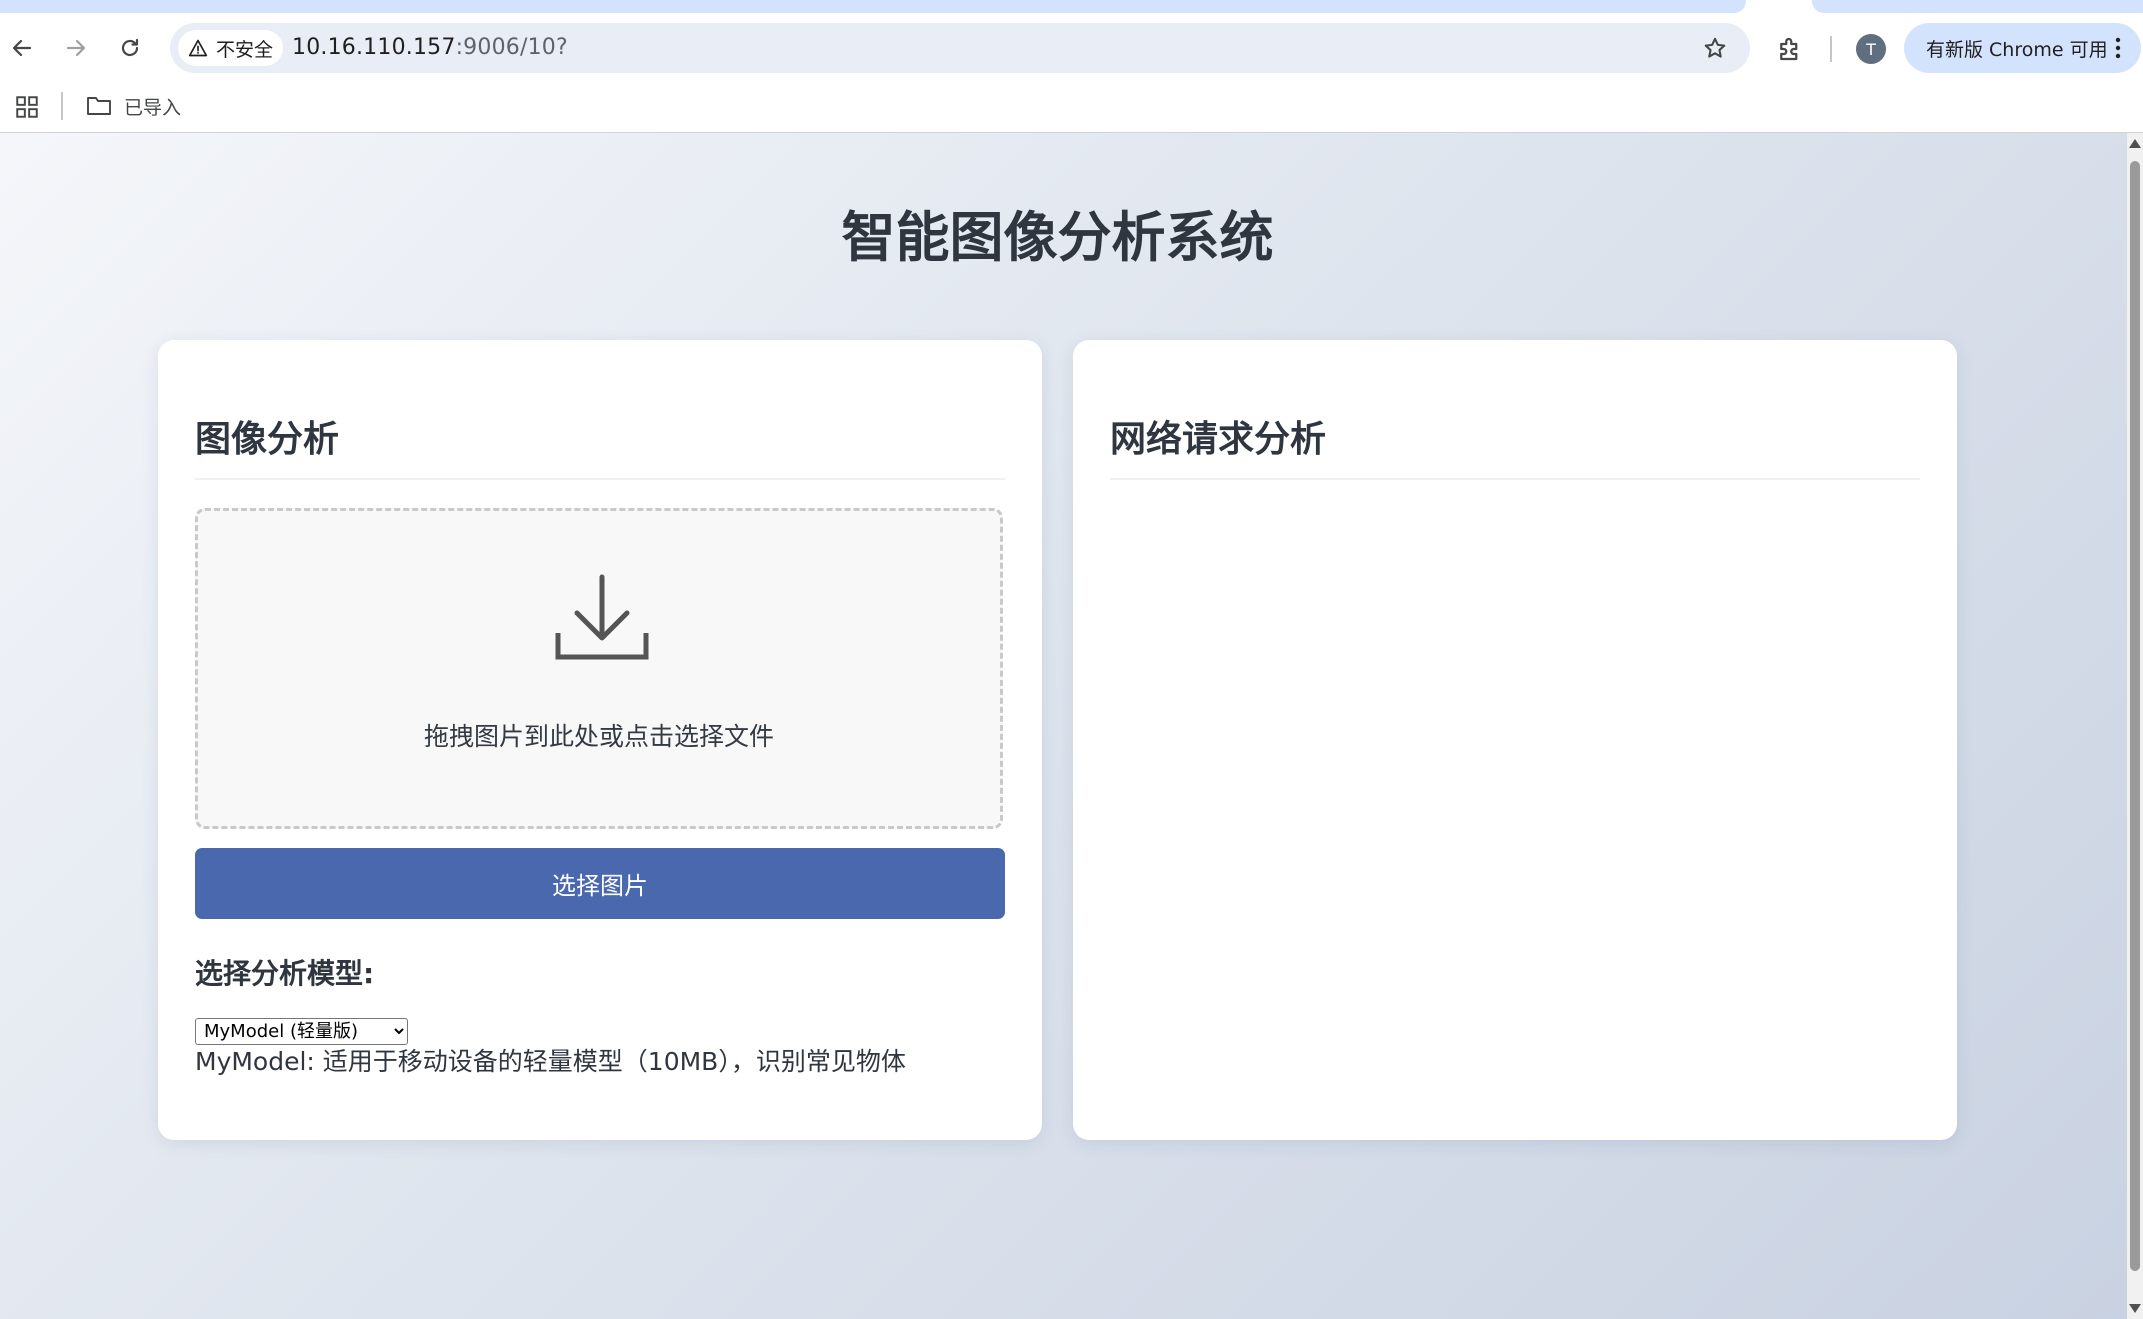 The height and width of the screenshot is (1319, 2143). Describe the element at coordinates (873, 6) in the screenshot. I see `active-tab-bar` at that location.